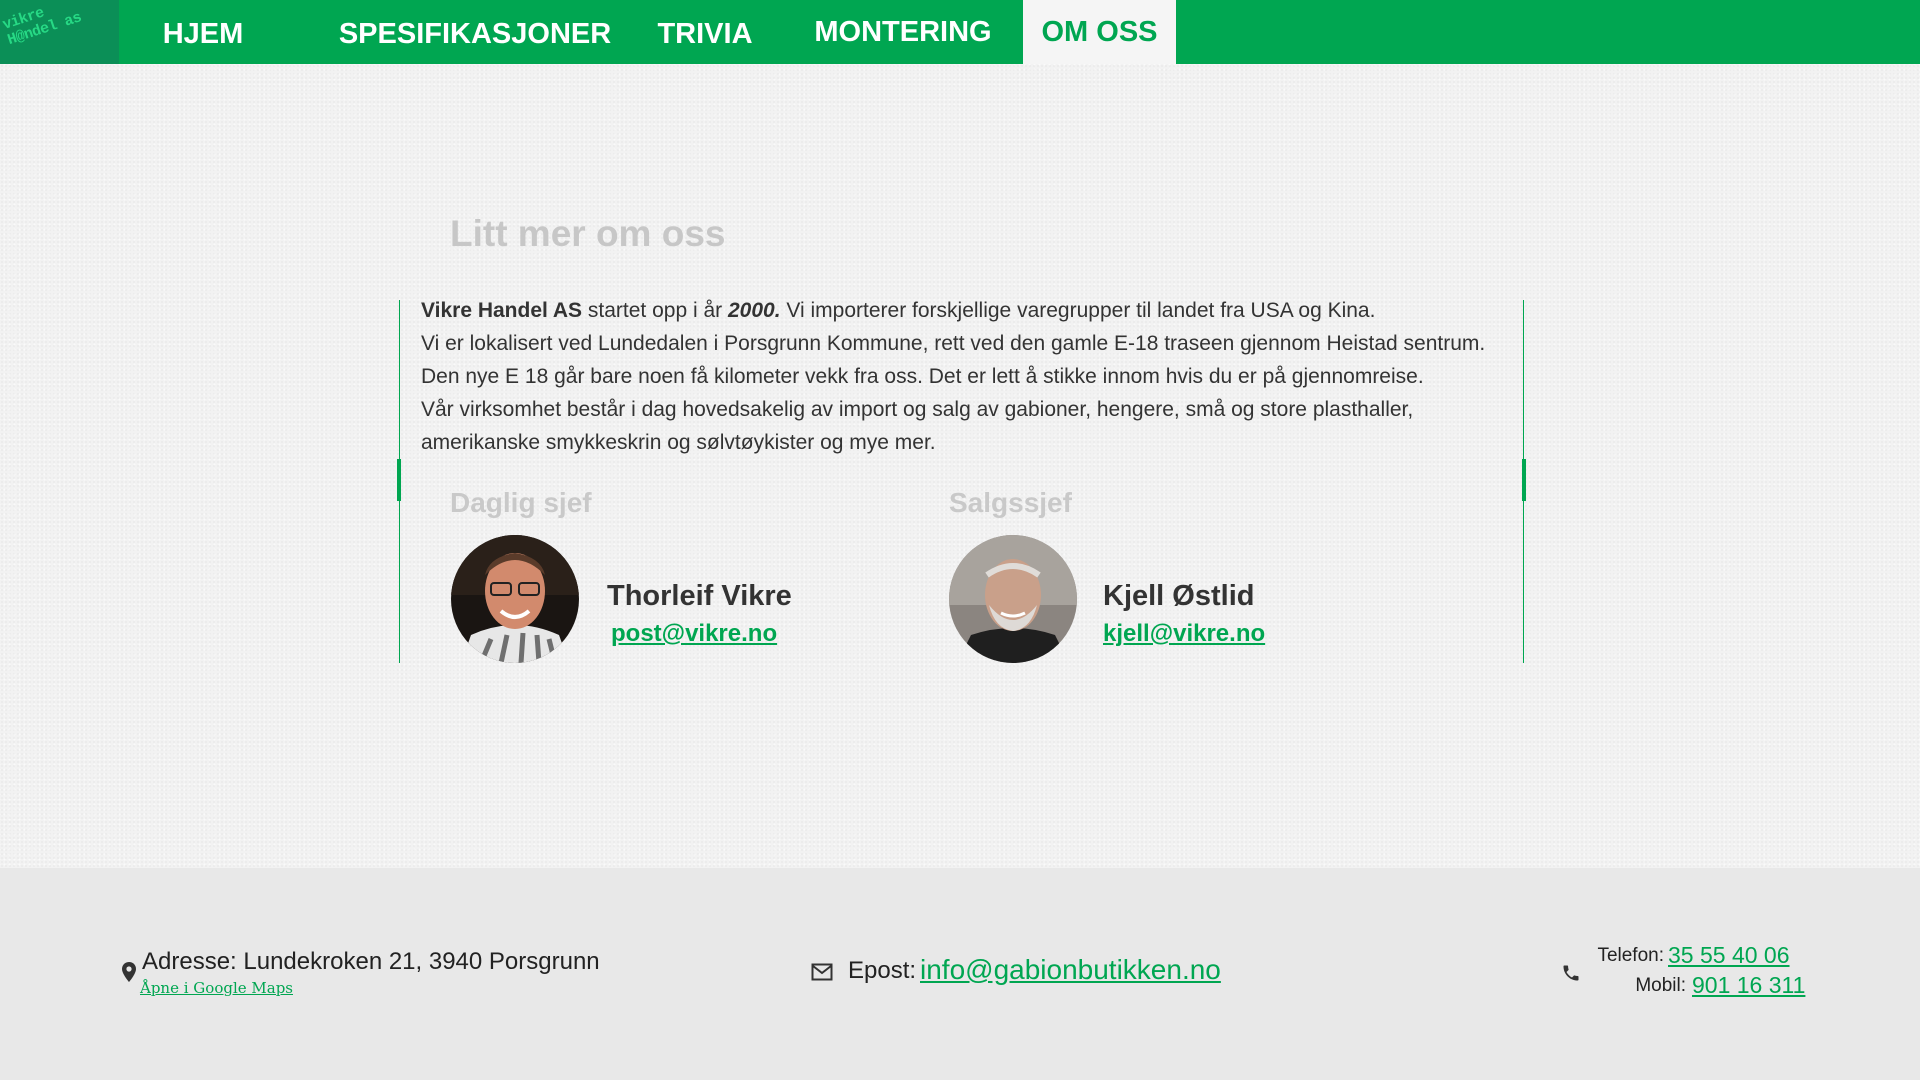  What do you see at coordinates (1729, 955) in the screenshot?
I see `phone-link: 35 55 40 06` at bounding box center [1729, 955].